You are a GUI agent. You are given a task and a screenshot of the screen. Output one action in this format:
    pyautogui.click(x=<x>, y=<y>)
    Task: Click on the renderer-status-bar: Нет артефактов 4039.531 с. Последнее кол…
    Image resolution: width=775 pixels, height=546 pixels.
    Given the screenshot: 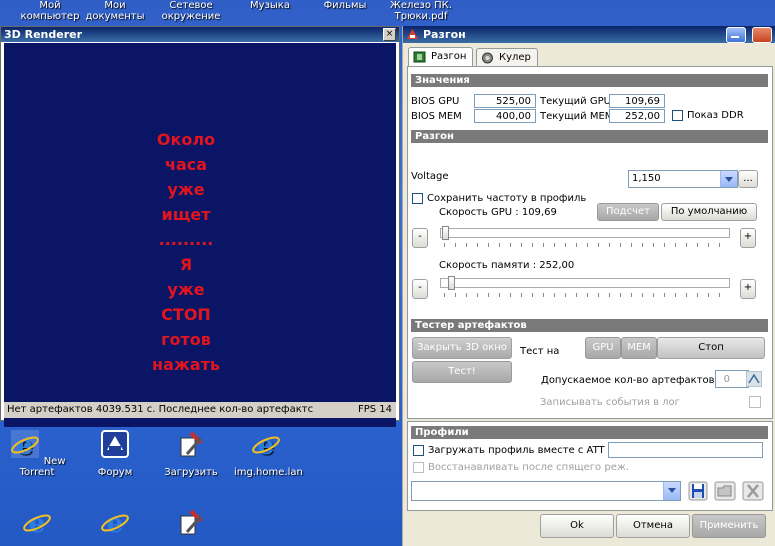 What is the action you would take?
    pyautogui.click(x=200, y=410)
    